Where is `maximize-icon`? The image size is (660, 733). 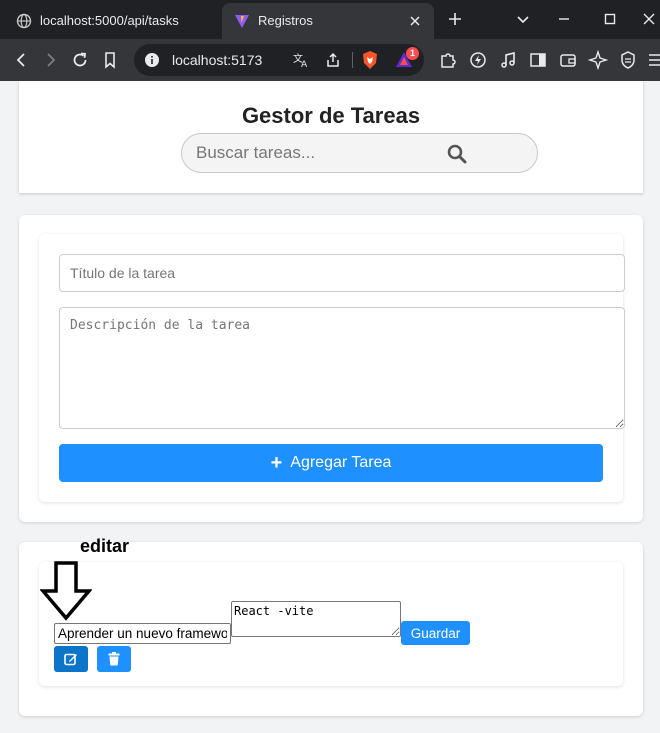 maximize-icon is located at coordinates (610, 19).